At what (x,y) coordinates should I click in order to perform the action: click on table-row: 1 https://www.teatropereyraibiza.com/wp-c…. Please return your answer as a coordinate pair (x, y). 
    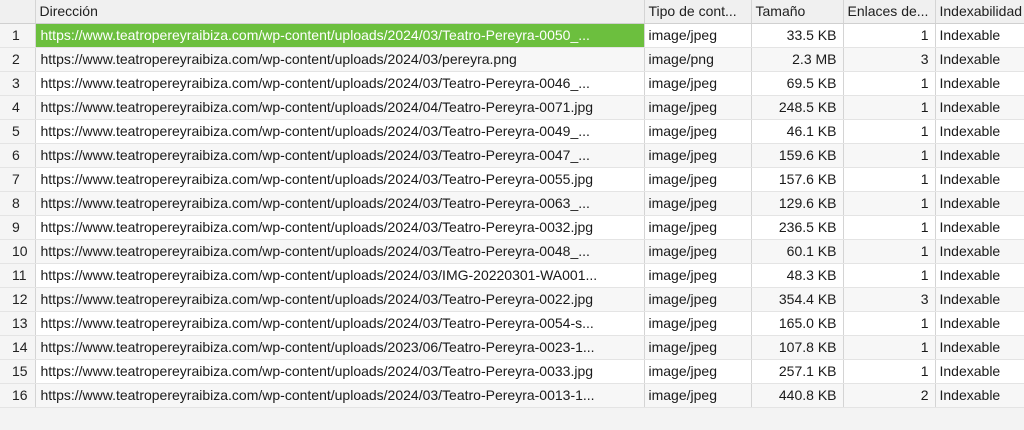
    Looking at the image, I should click on (512, 35).